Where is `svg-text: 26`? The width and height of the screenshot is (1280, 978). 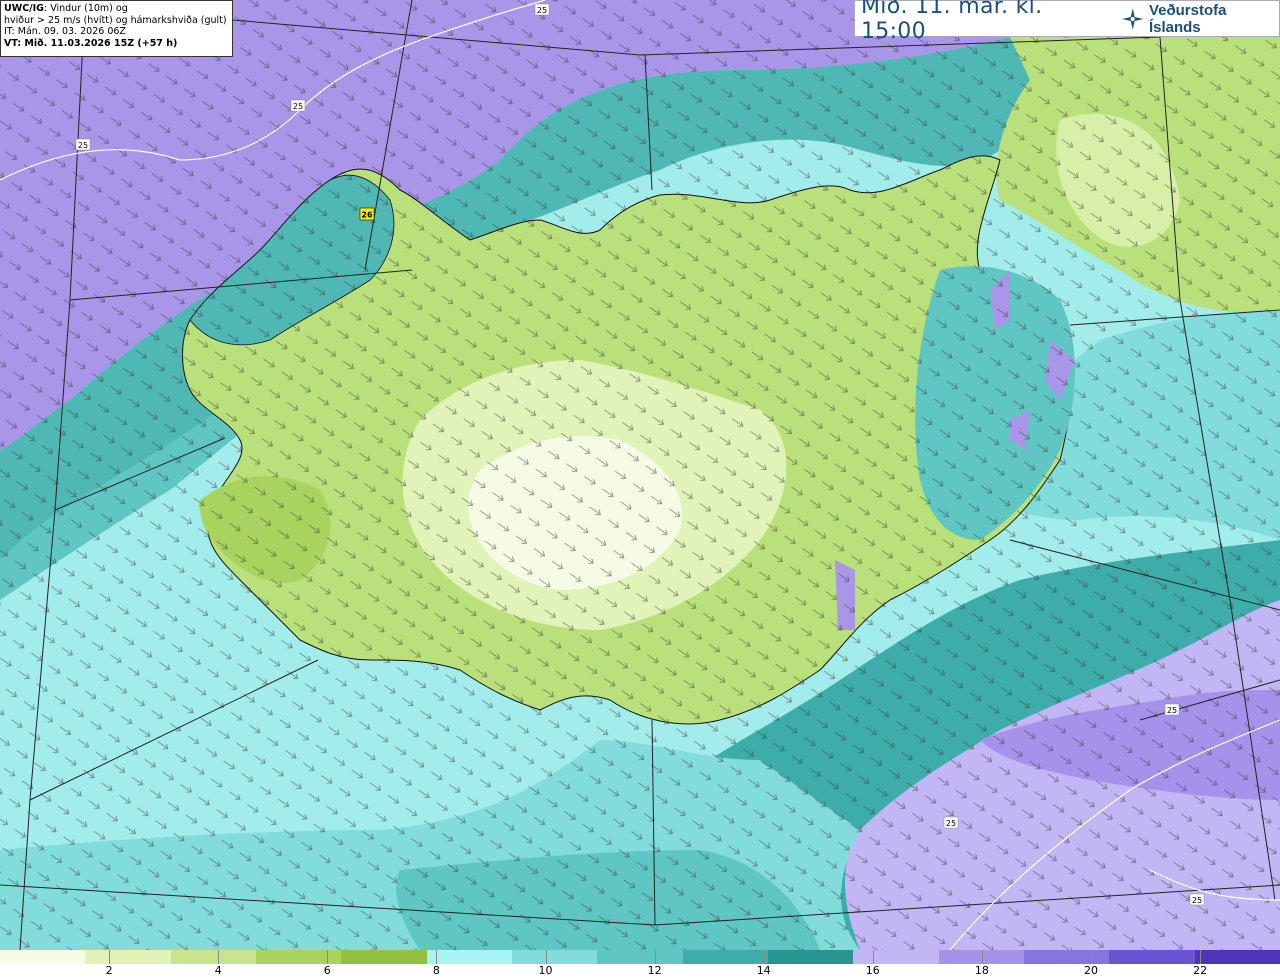
svg-text: 26 is located at coordinates (367, 215).